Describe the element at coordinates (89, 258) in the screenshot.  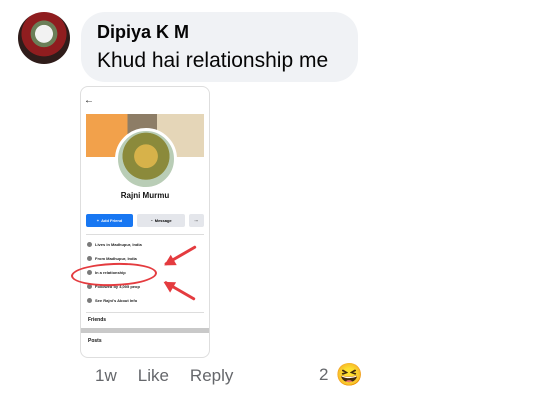
I see `location-icon` at that location.